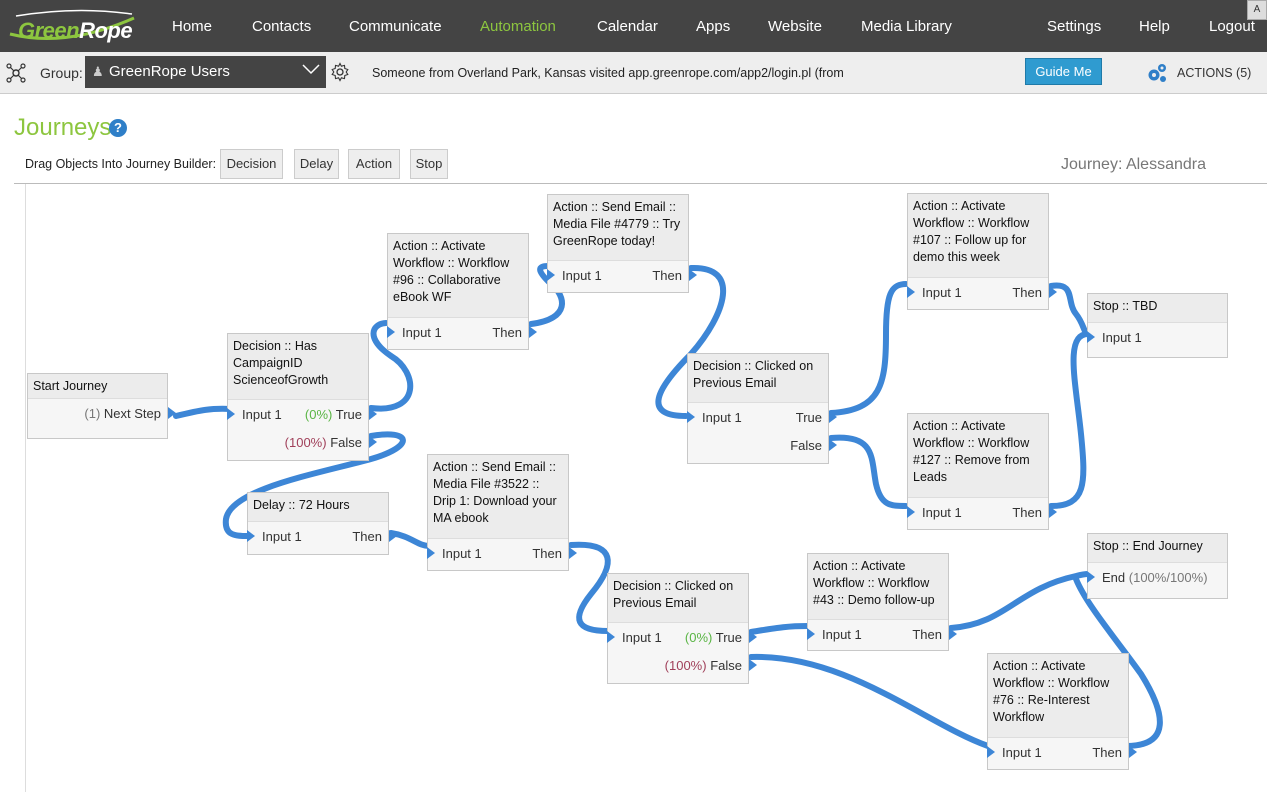 Image resolution: width=1267 pixels, height=792 pixels. I want to click on help-icon: ?, so click(118, 128).